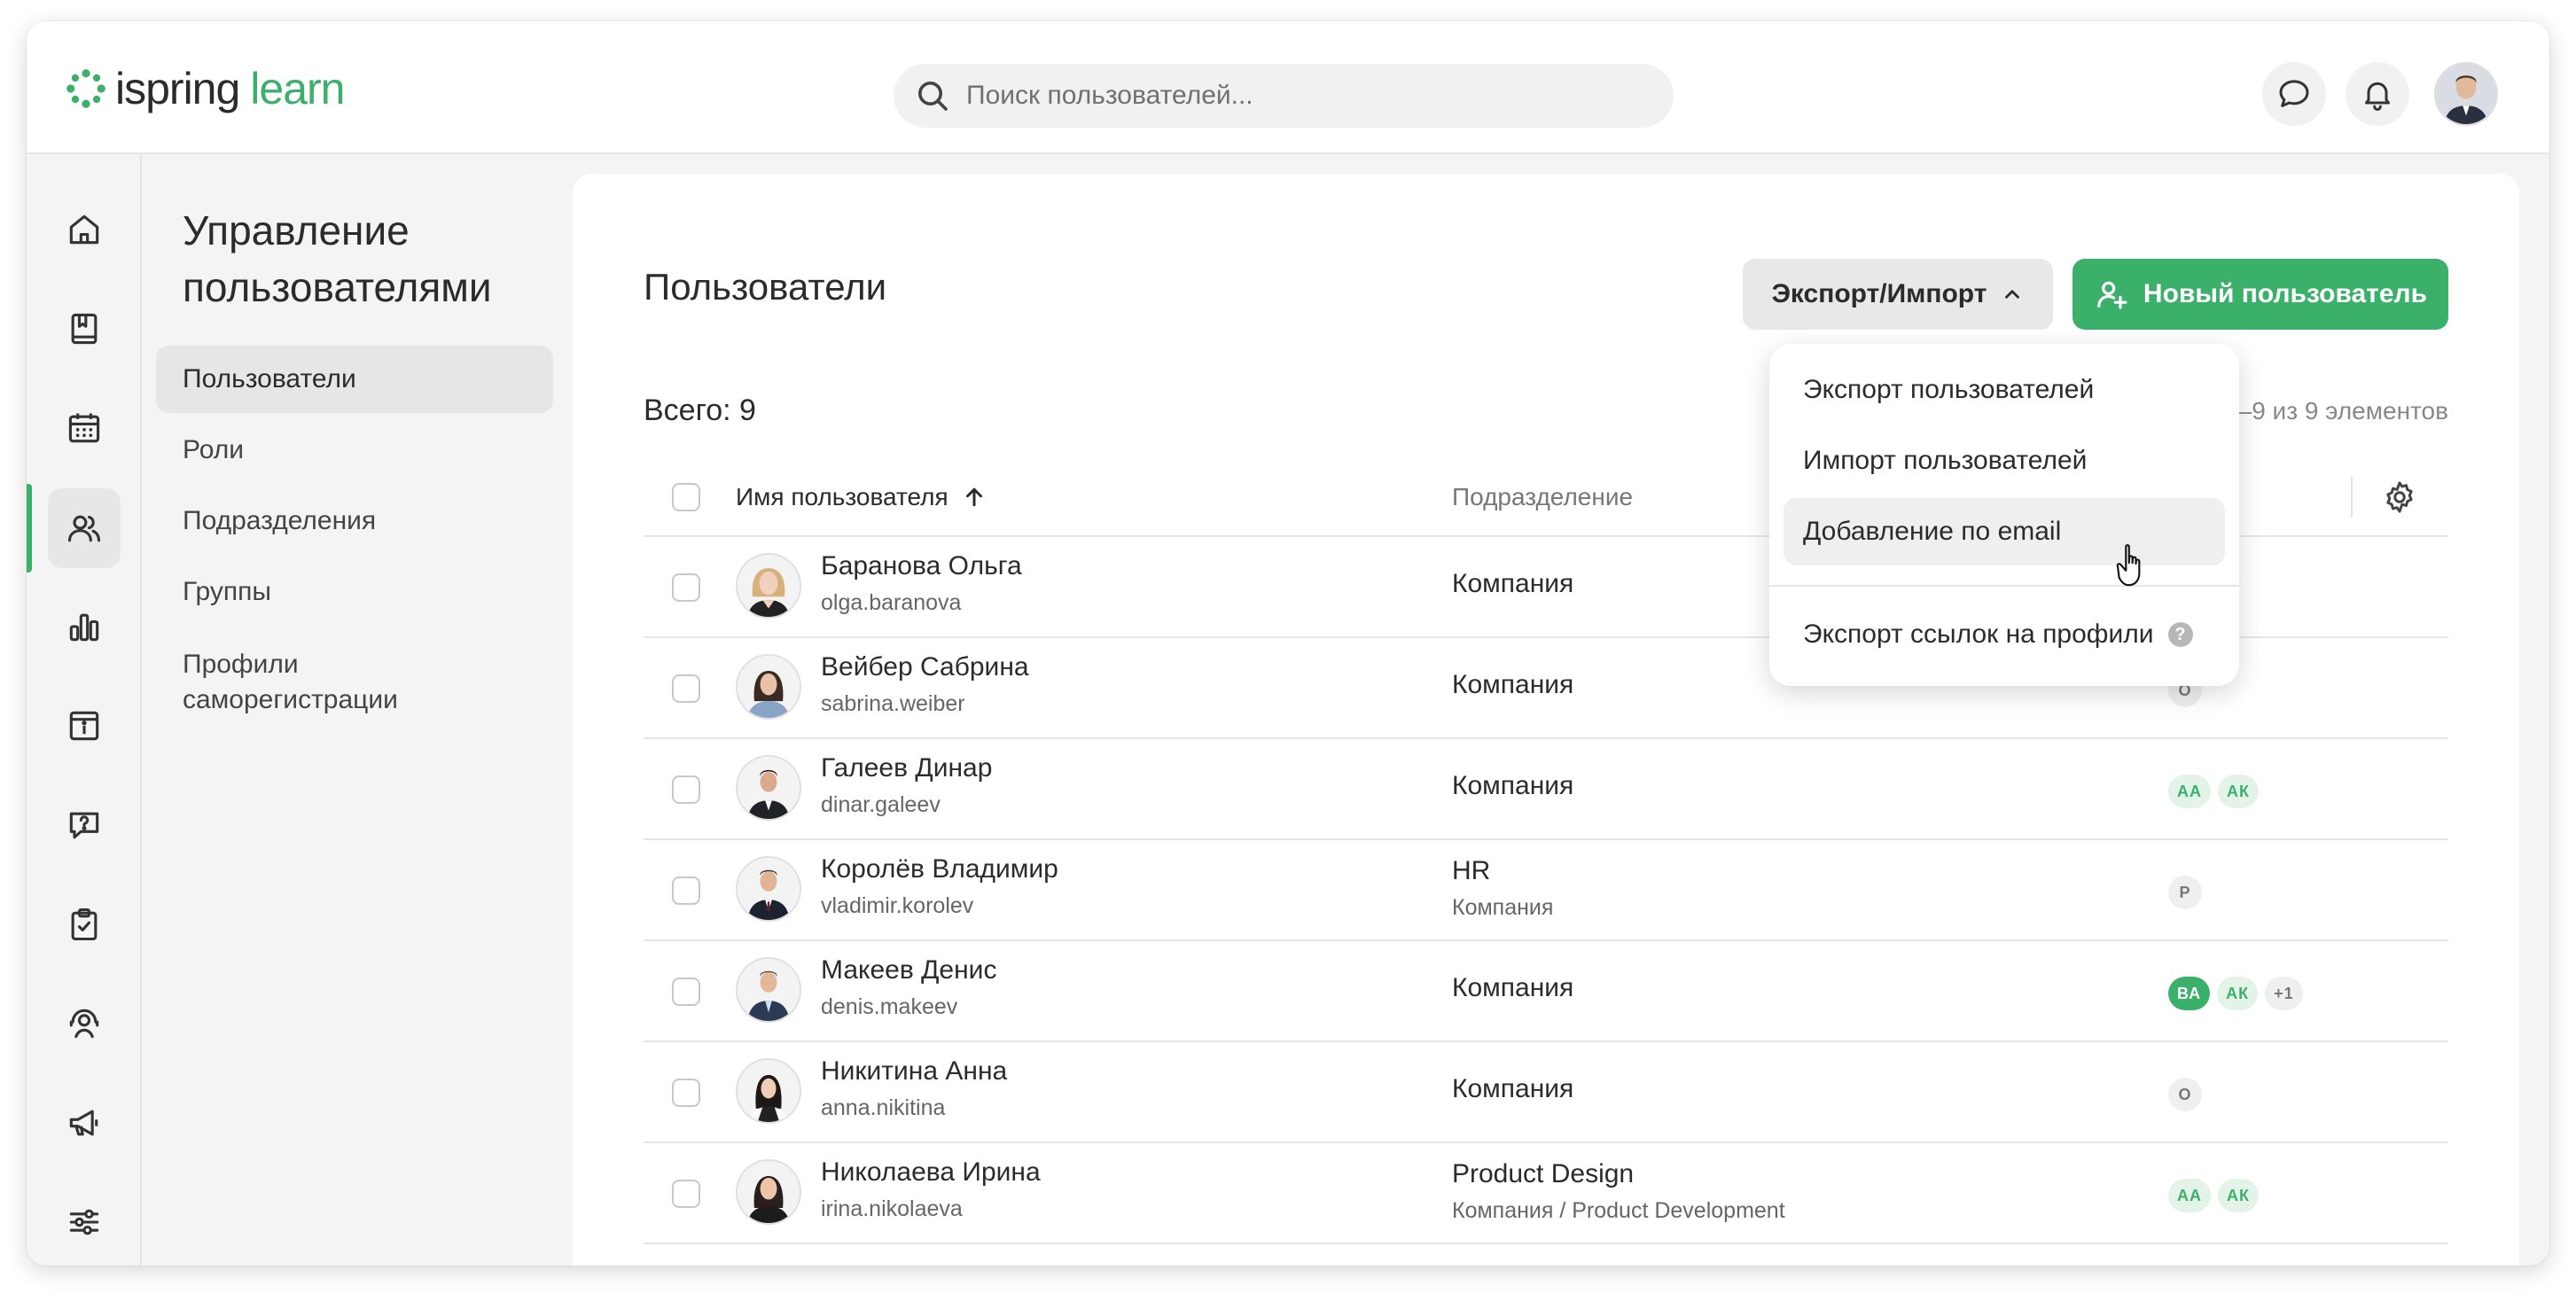 The width and height of the screenshot is (2576, 1301). I want to click on menu-item-self-registration: Профили саморегистрации, so click(354, 681).